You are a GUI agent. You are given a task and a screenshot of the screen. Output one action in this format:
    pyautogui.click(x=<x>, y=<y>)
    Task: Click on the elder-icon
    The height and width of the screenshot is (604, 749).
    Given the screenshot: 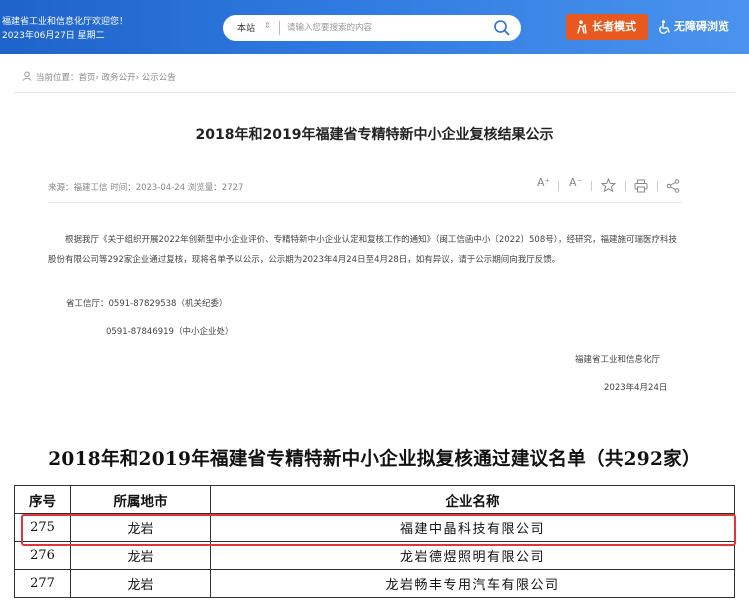 What is the action you would take?
    pyautogui.click(x=582, y=27)
    